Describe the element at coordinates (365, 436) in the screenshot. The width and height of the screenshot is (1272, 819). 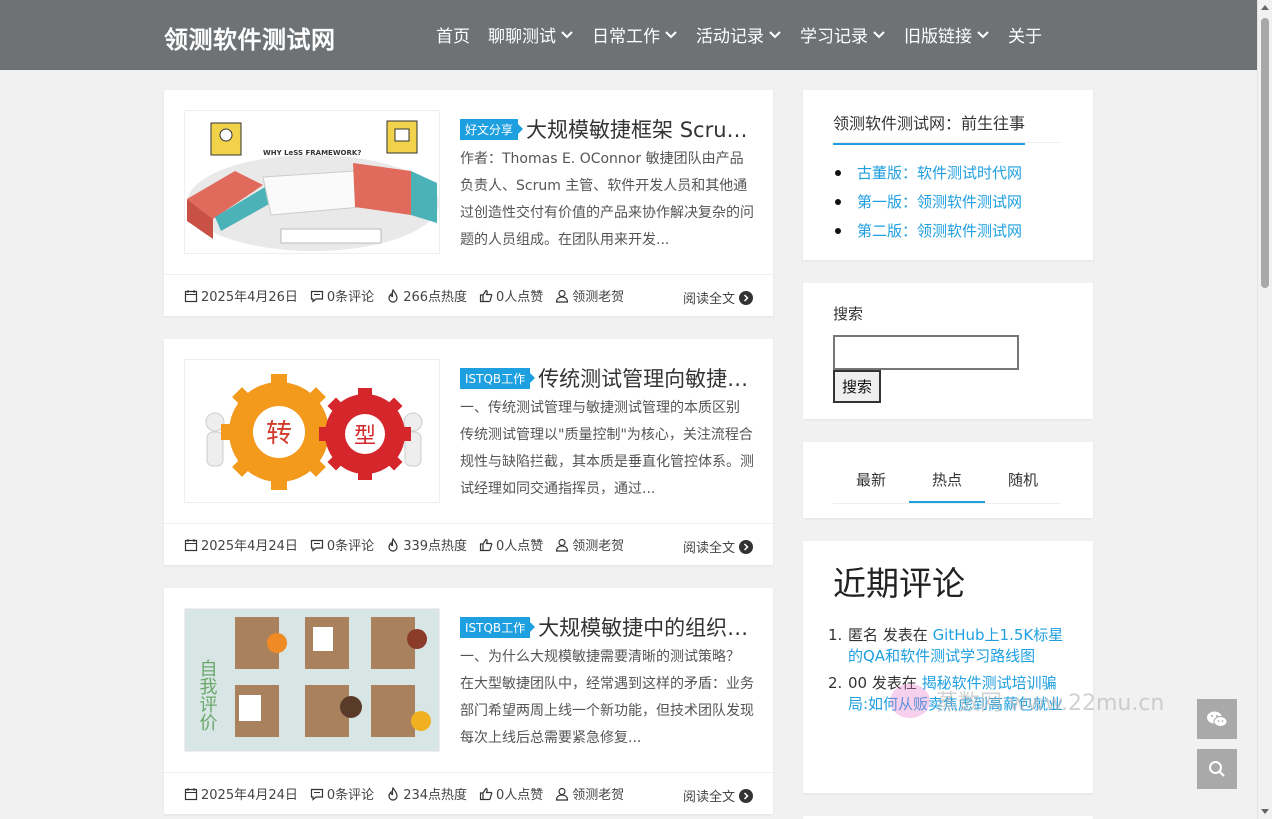
I see `gear-text-right: 型` at that location.